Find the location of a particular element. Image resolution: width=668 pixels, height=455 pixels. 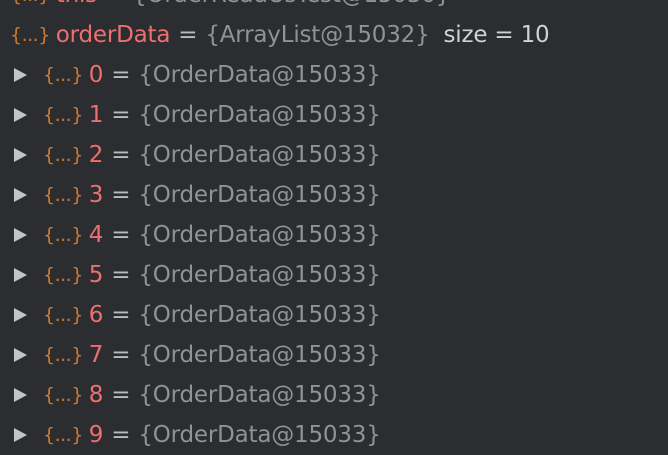

tree-row-item-7: {...} 7 = {OrderData@15033} is located at coordinates (334, 355).